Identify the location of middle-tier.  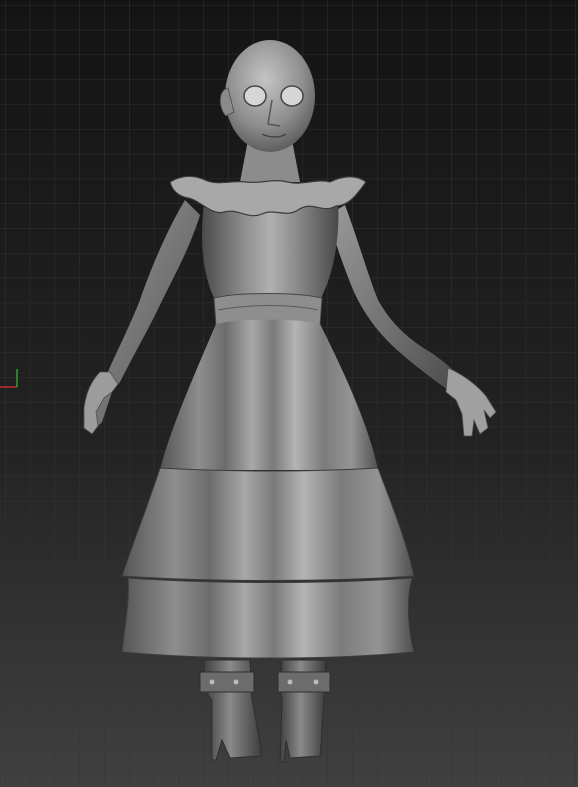
(268, 524).